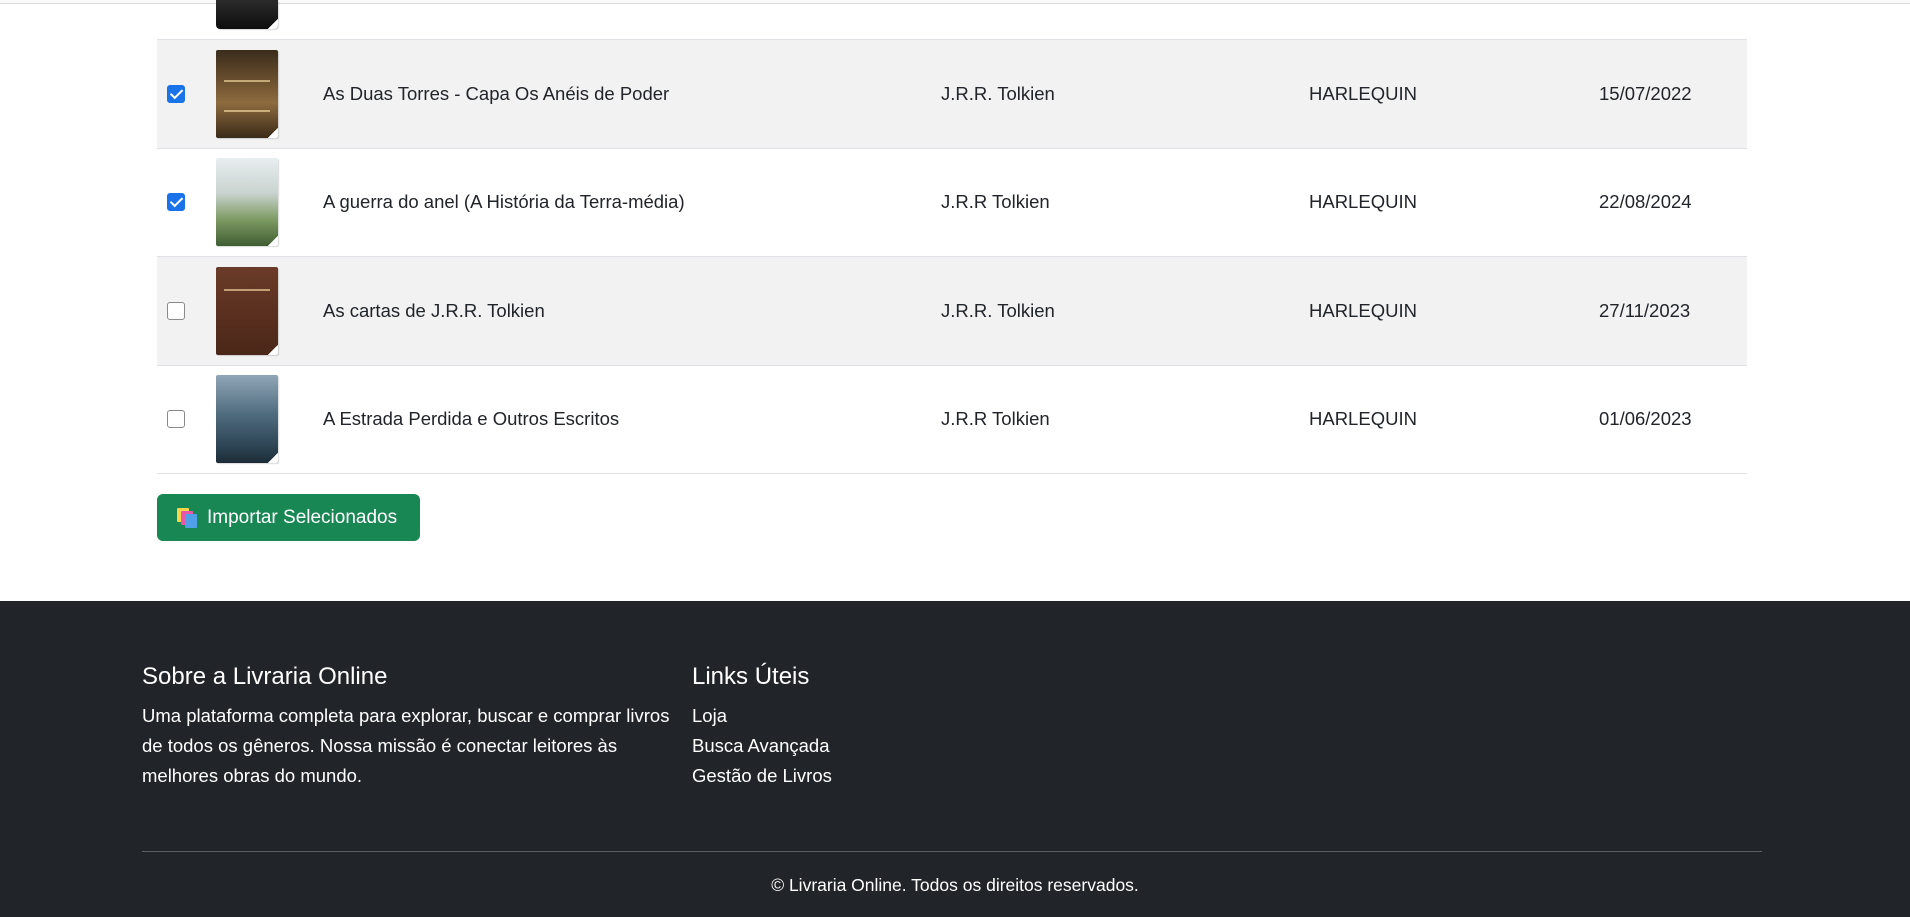 The height and width of the screenshot is (917, 1910). I want to click on footer-link-gestao-de-livros: Gestão de Livros, so click(762, 775).